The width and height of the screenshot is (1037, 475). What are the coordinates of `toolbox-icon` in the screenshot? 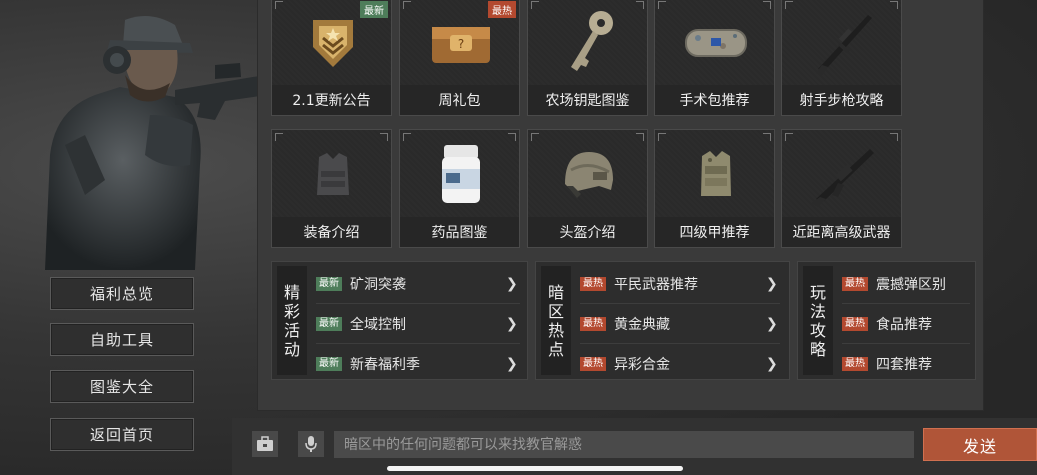 It's located at (265, 443).